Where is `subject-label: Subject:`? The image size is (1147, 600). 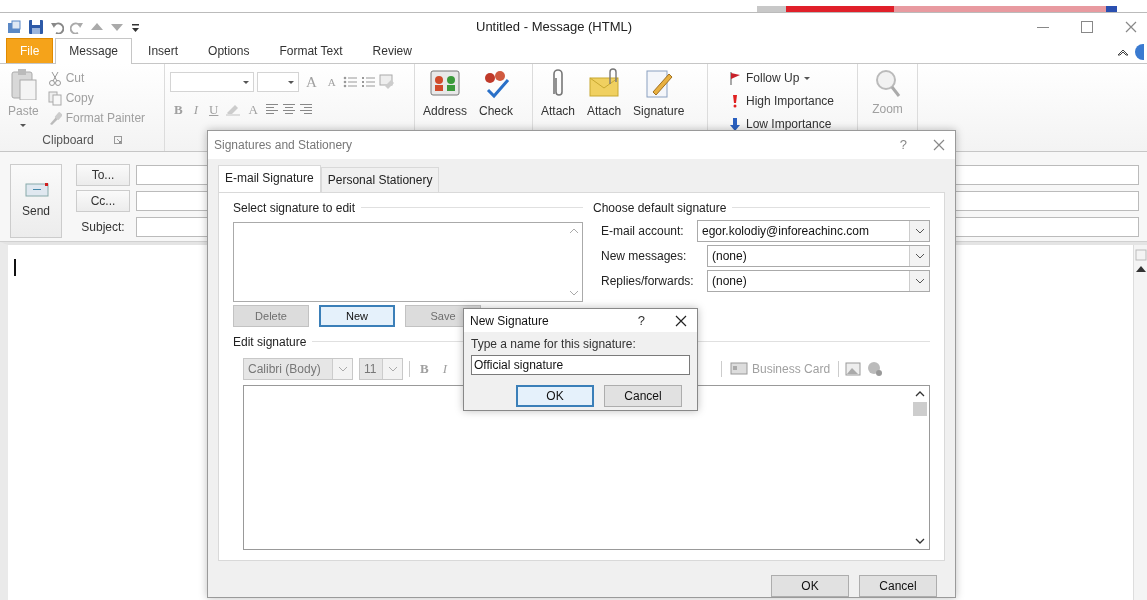 subject-label: Subject: is located at coordinates (103, 227).